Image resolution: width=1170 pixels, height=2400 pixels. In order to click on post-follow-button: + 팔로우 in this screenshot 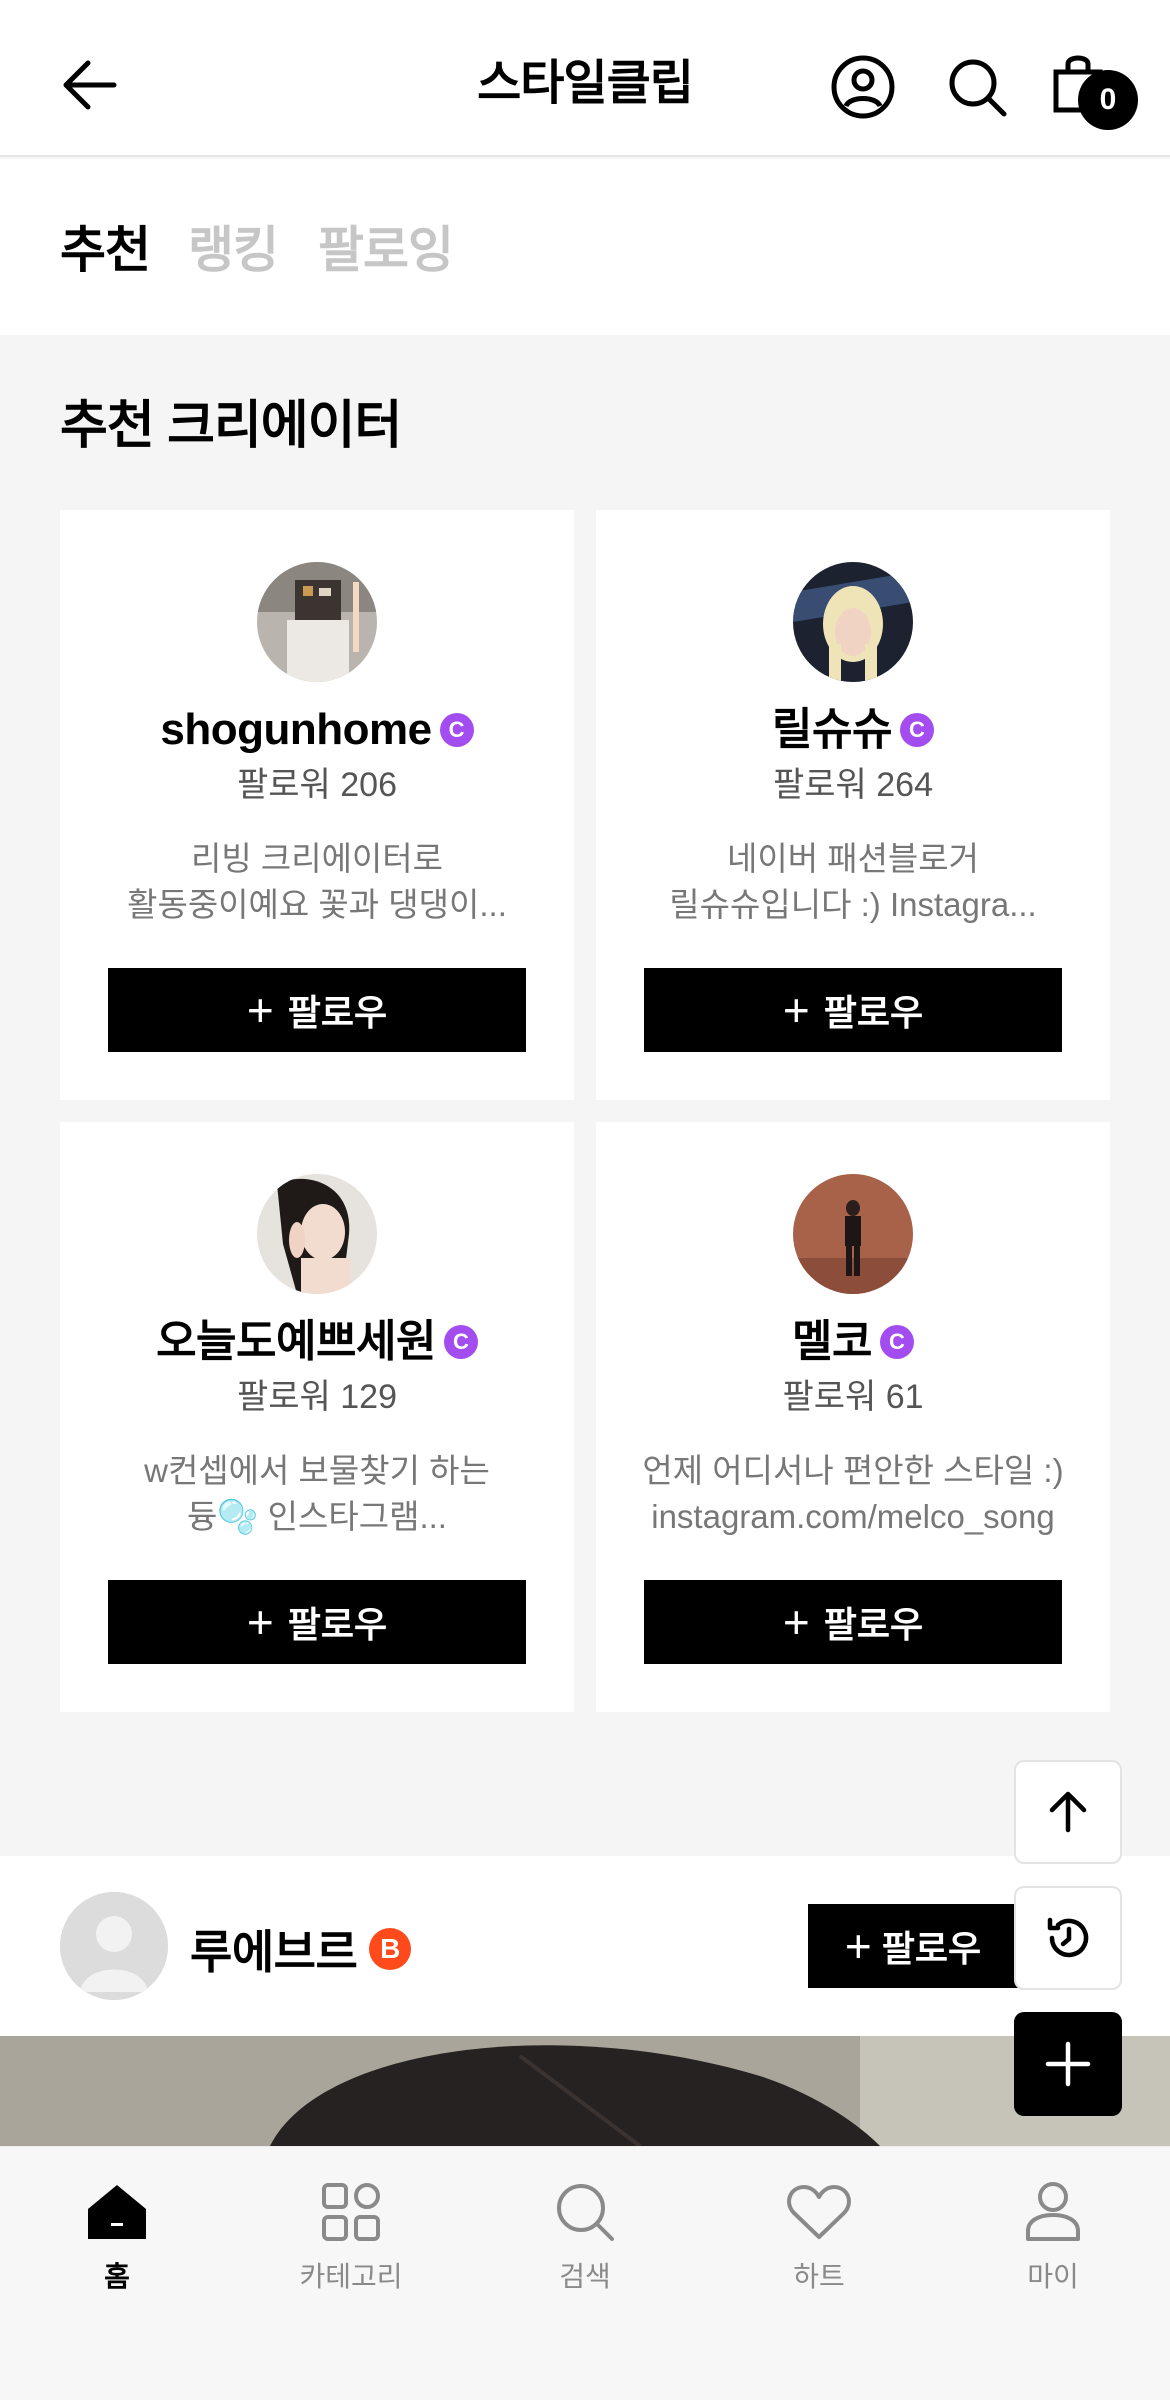, I will do `click(913, 1946)`.